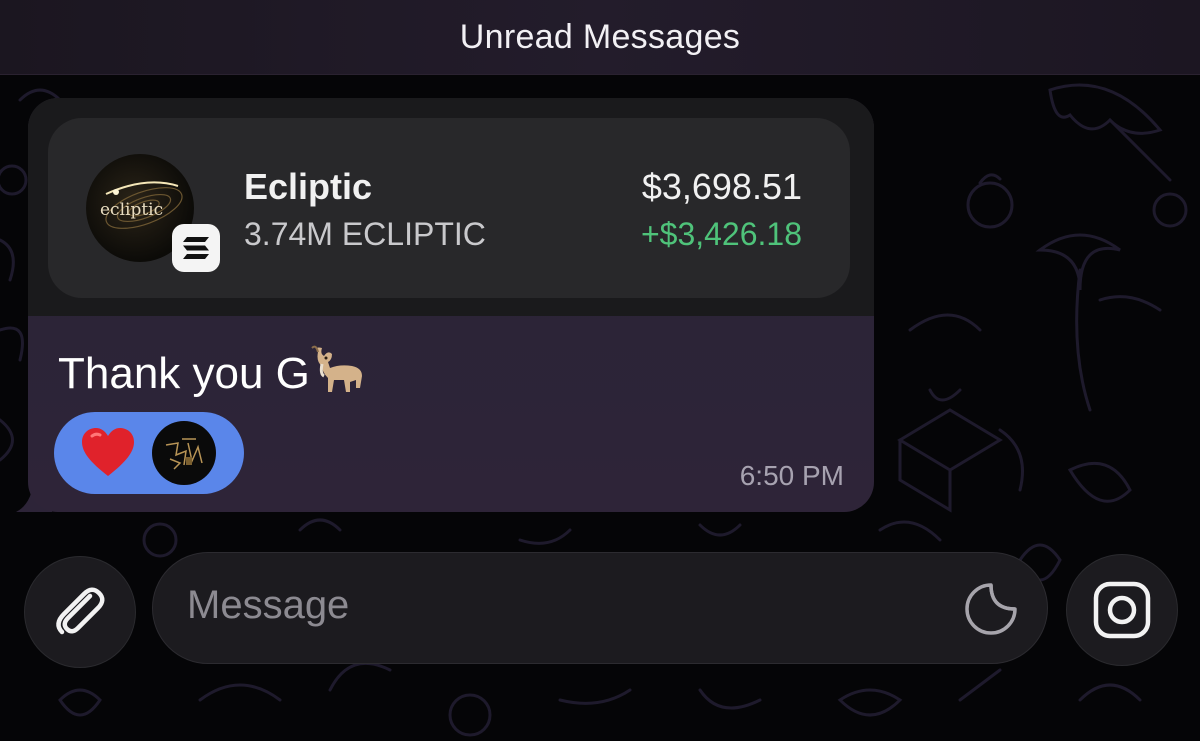 The height and width of the screenshot is (741, 1200). Describe the element at coordinates (108, 452) in the screenshot. I see `red-heart-icon` at that location.